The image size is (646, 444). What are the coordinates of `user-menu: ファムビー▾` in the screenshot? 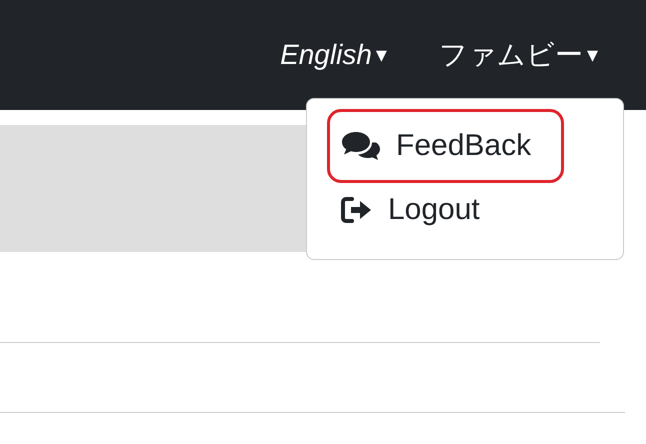 It's located at (518, 55).